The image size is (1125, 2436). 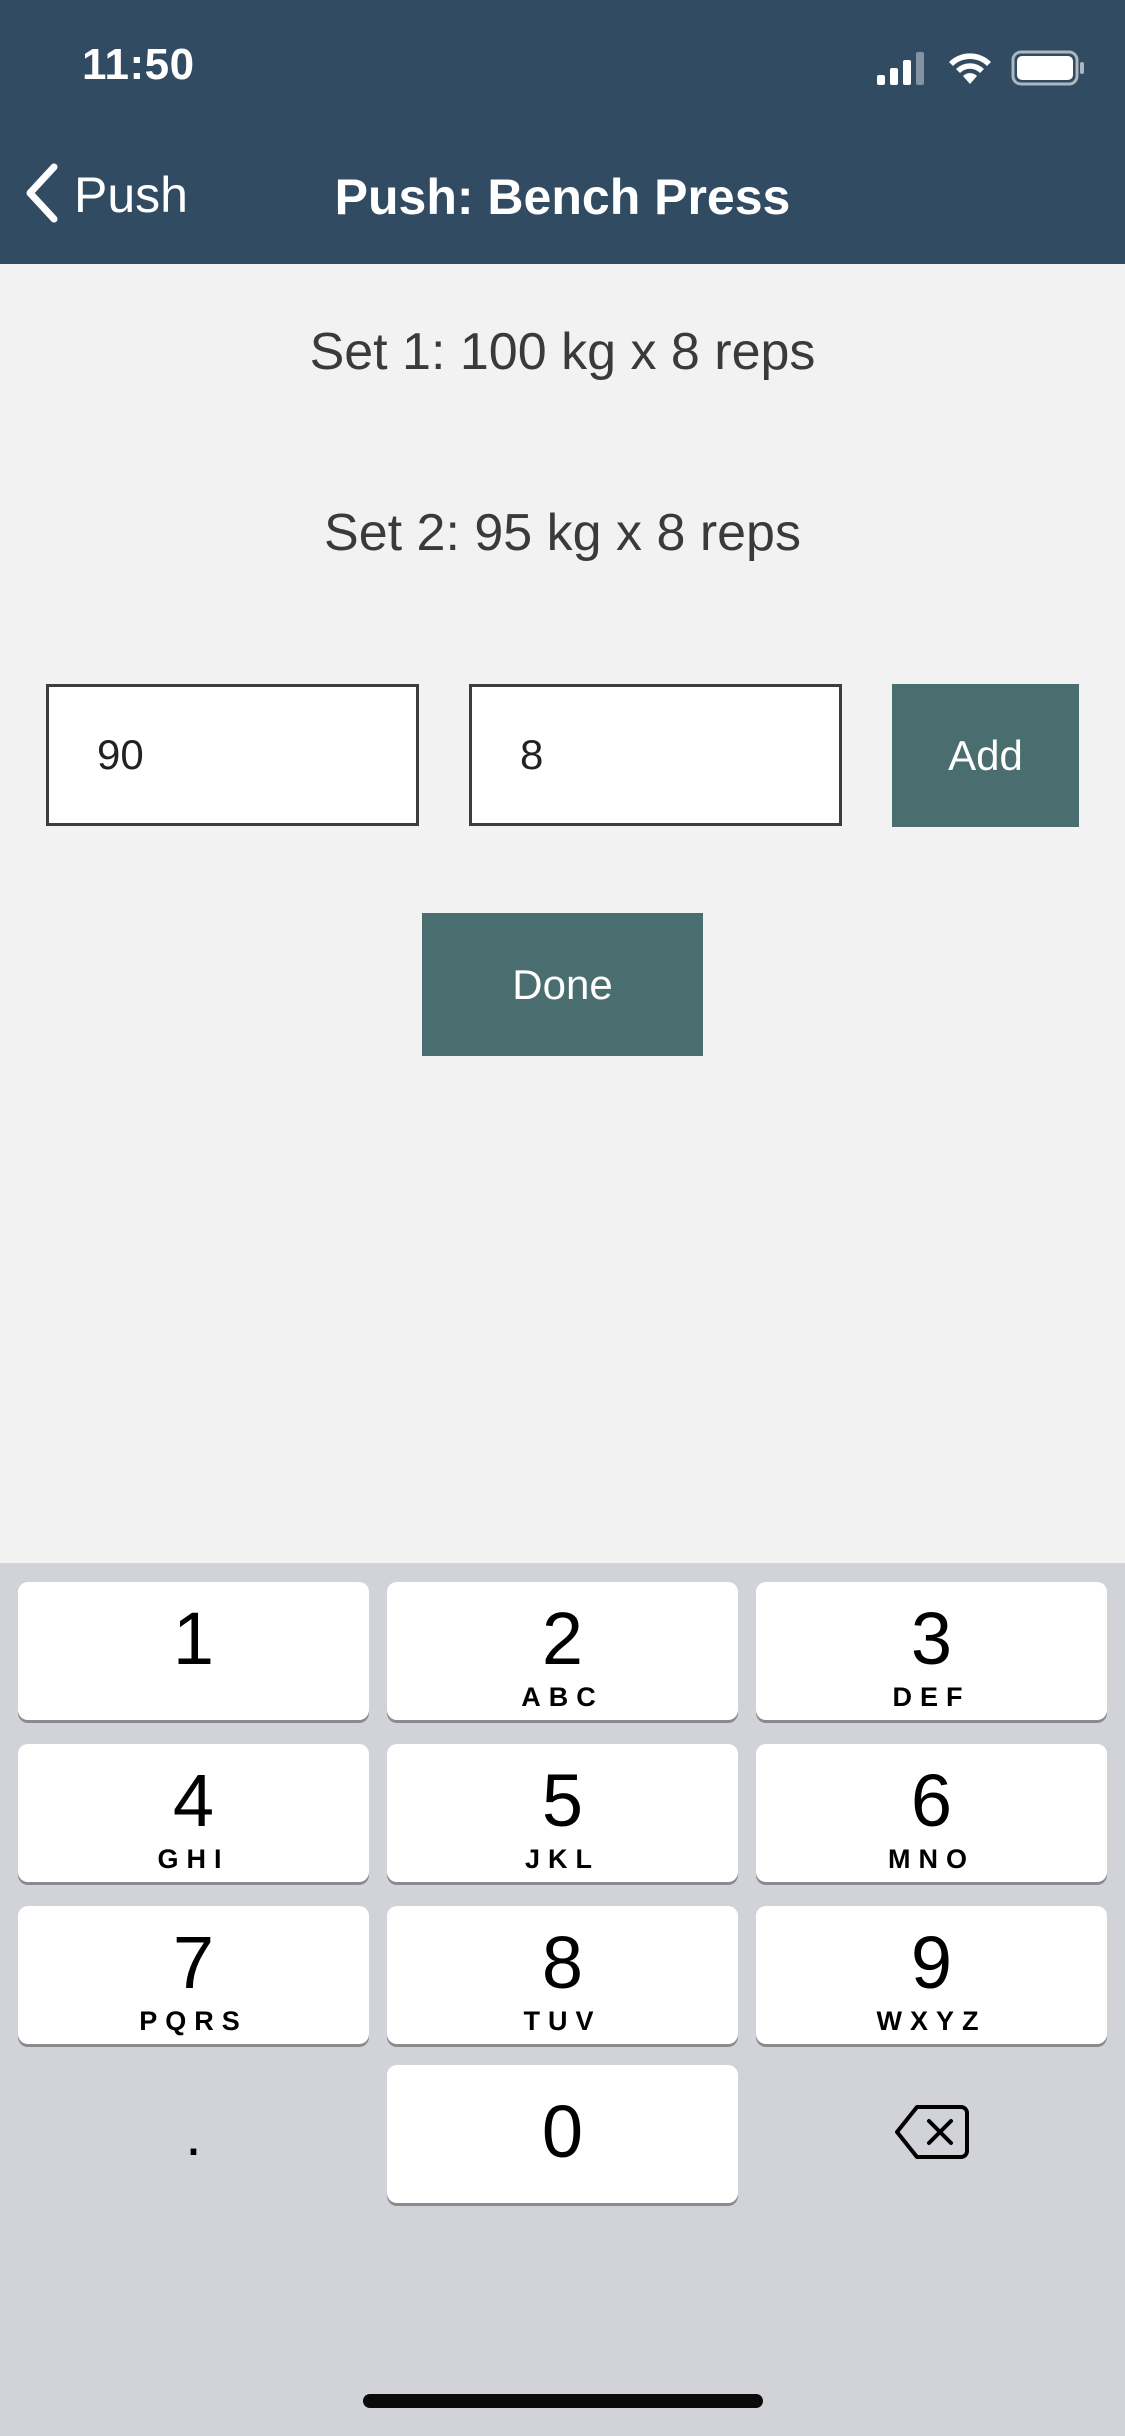 I want to click on weight-input, so click(x=232, y=755).